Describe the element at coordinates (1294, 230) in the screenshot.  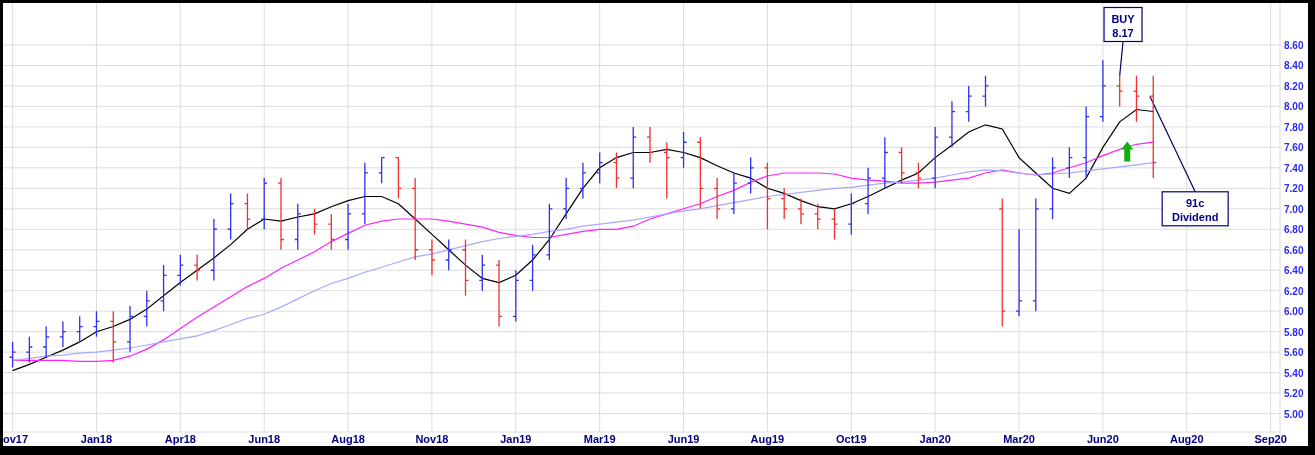
I see `axis-label: 6.80` at that location.